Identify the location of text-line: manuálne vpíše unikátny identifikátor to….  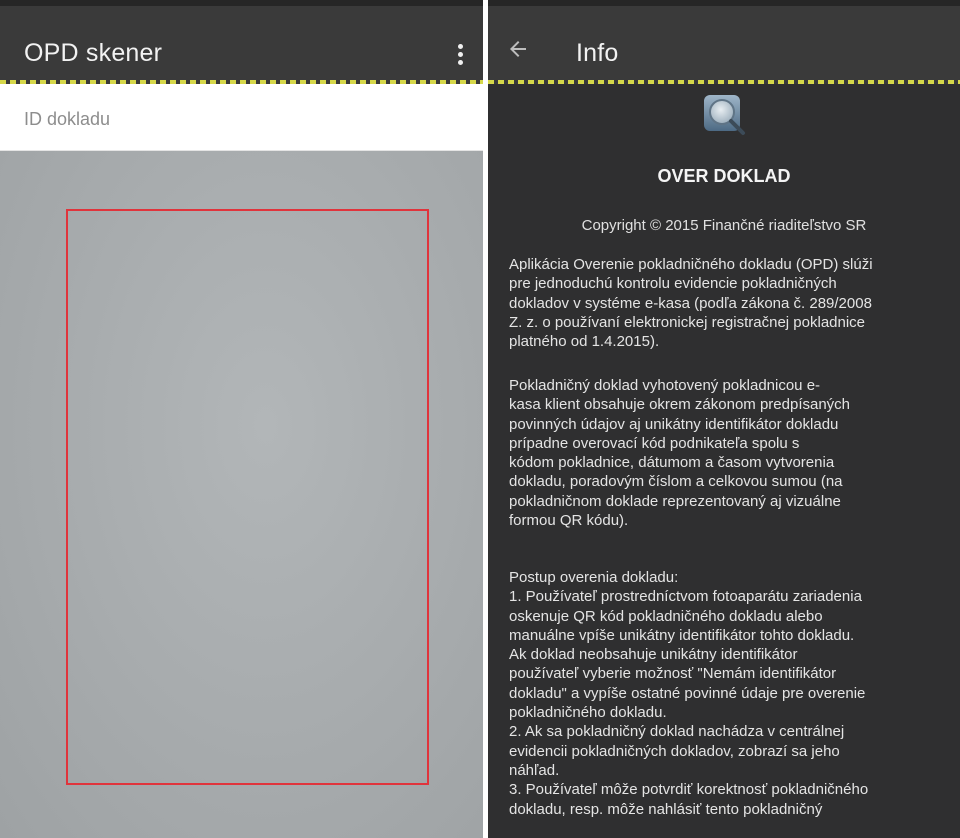
(682, 635).